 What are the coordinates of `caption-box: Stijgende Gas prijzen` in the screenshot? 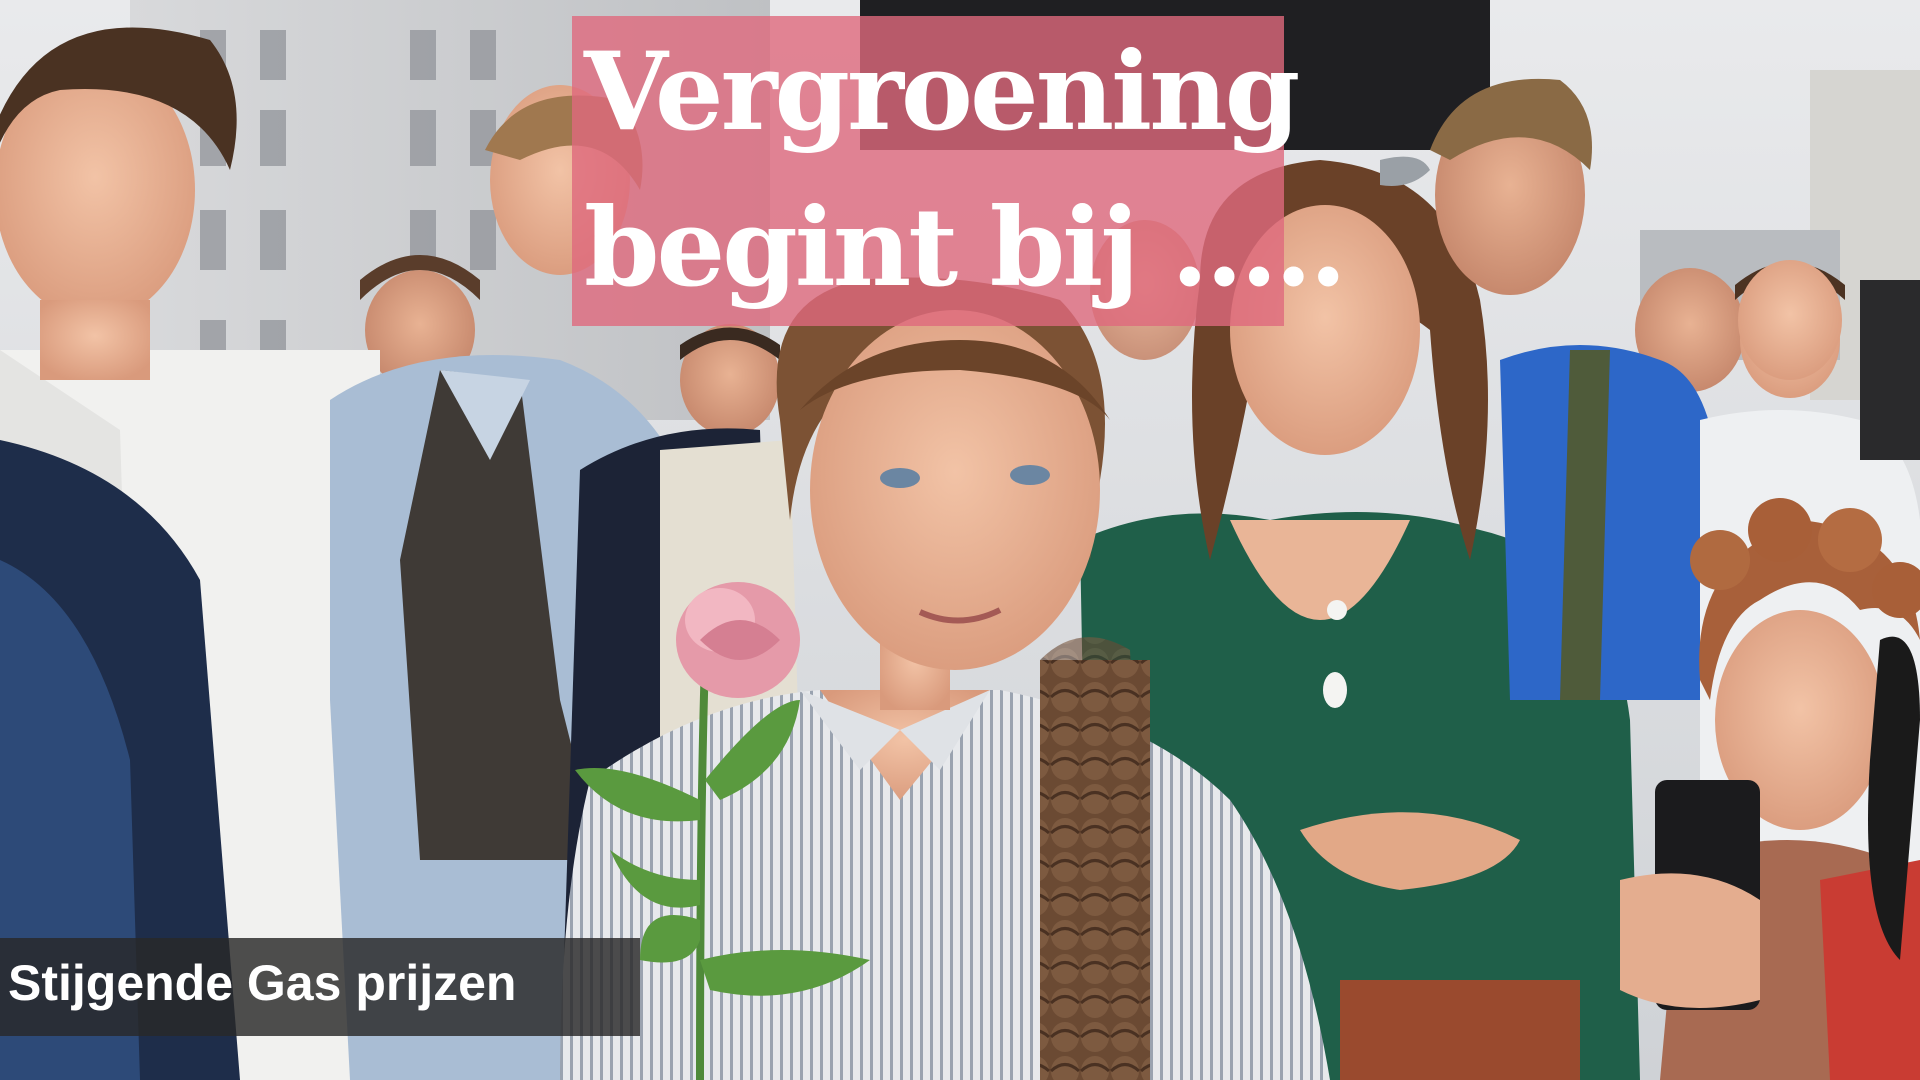 It's located at (320, 987).